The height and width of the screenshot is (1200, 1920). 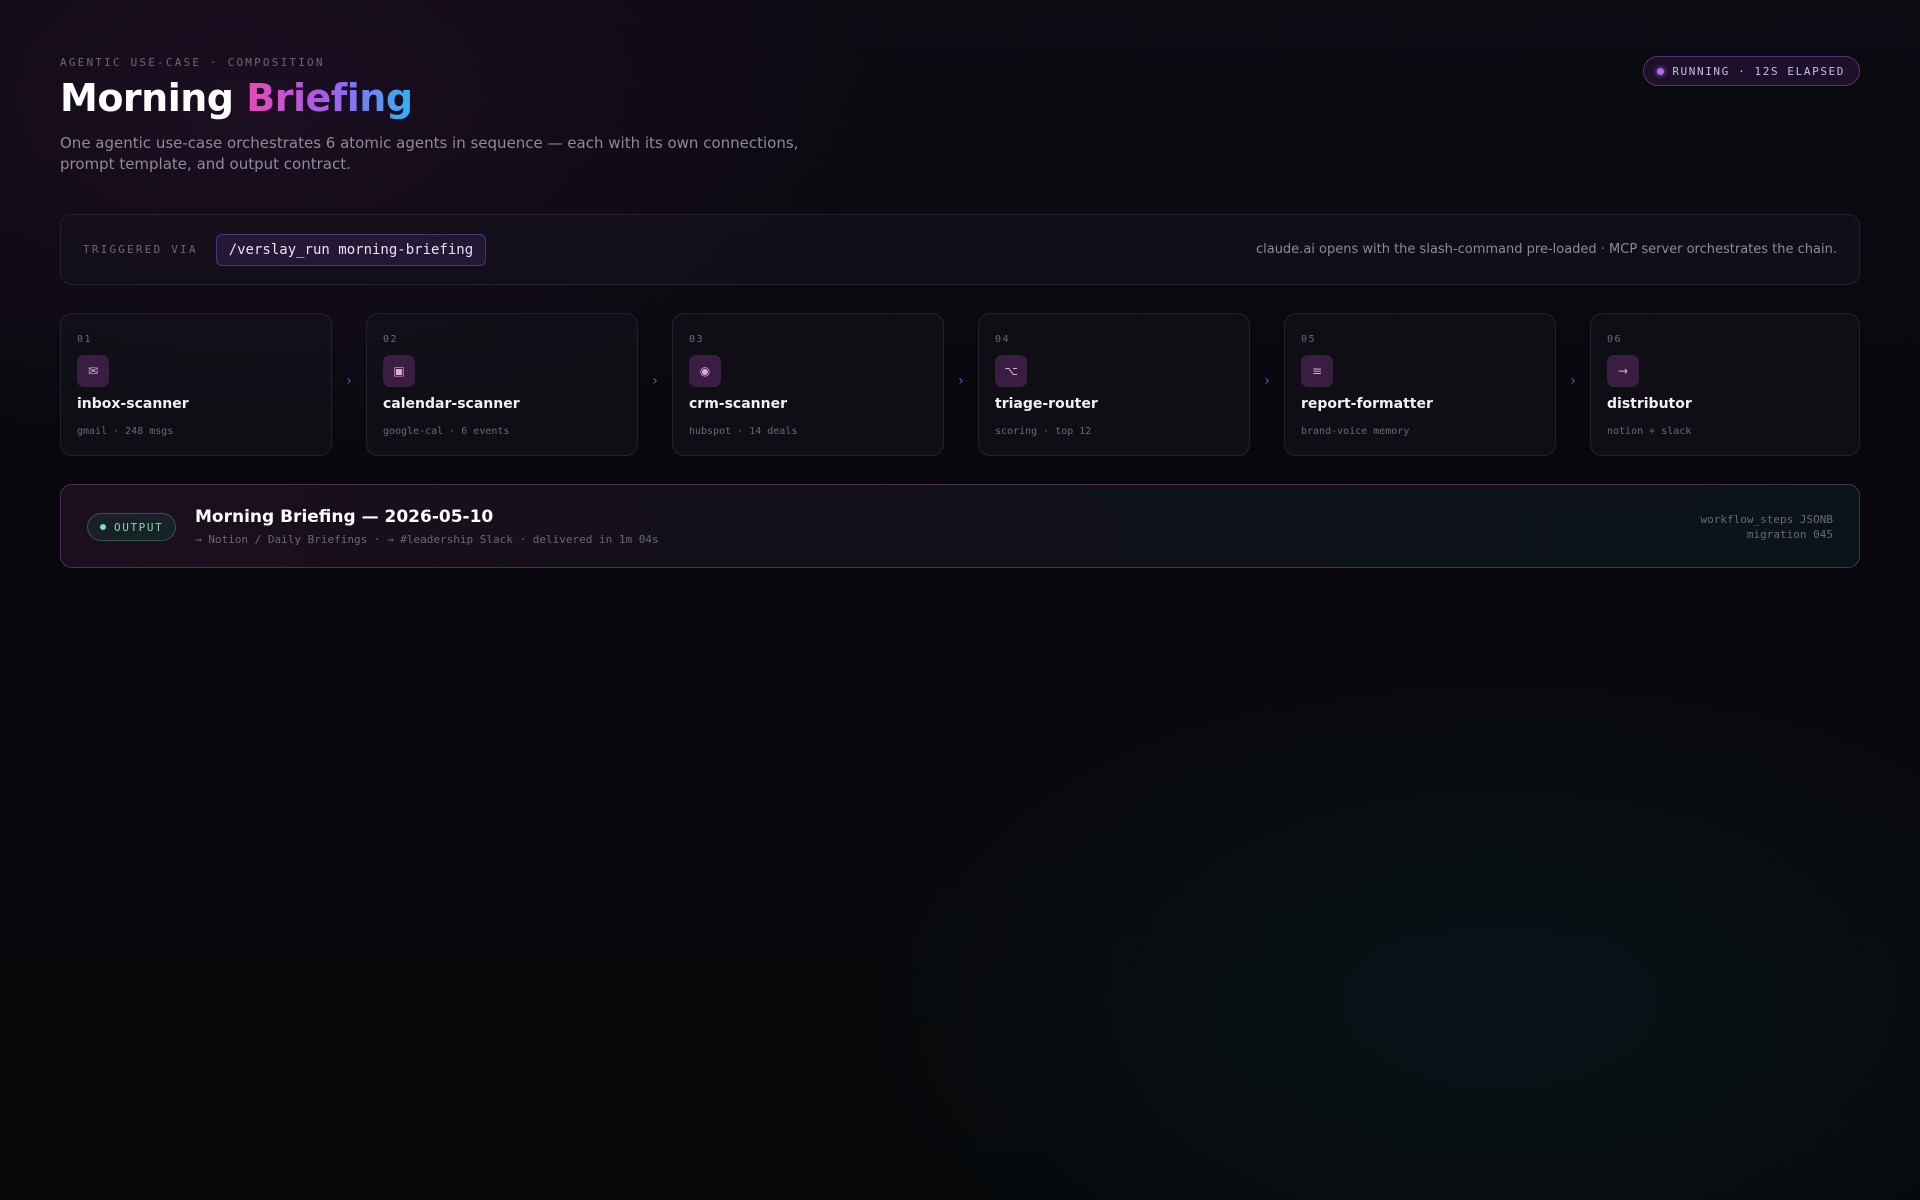 I want to click on step-card-inbox-scanner: 01 ✉ inbox-scanner gmail · 248 msgs, so click(x=196, y=384).